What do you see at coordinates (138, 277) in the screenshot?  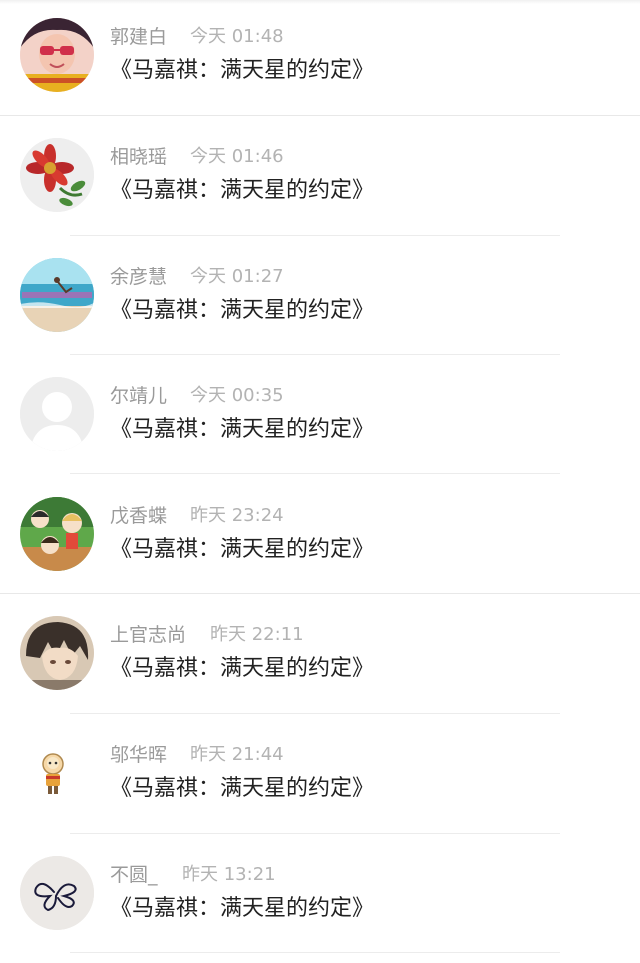 I see `user-name: 余彦慧` at bounding box center [138, 277].